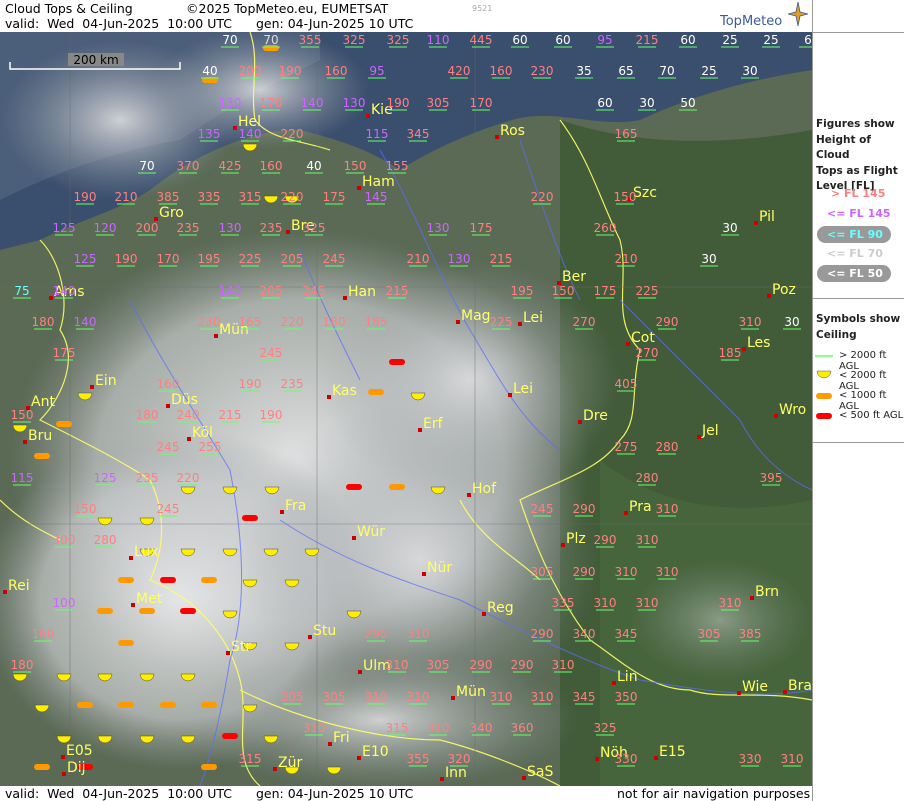 The height and width of the screenshot is (801, 904). Describe the element at coordinates (270, 40) in the screenshot. I see `cloud-top-value: 70` at that location.